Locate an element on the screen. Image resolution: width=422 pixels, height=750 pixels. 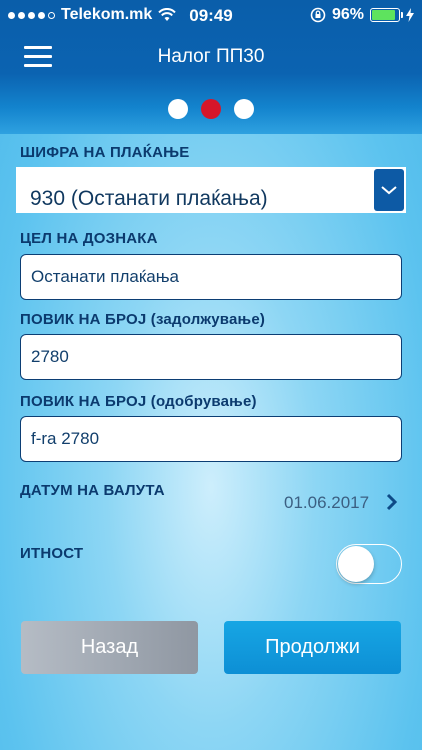
page-indicator is located at coordinates (211, 110).